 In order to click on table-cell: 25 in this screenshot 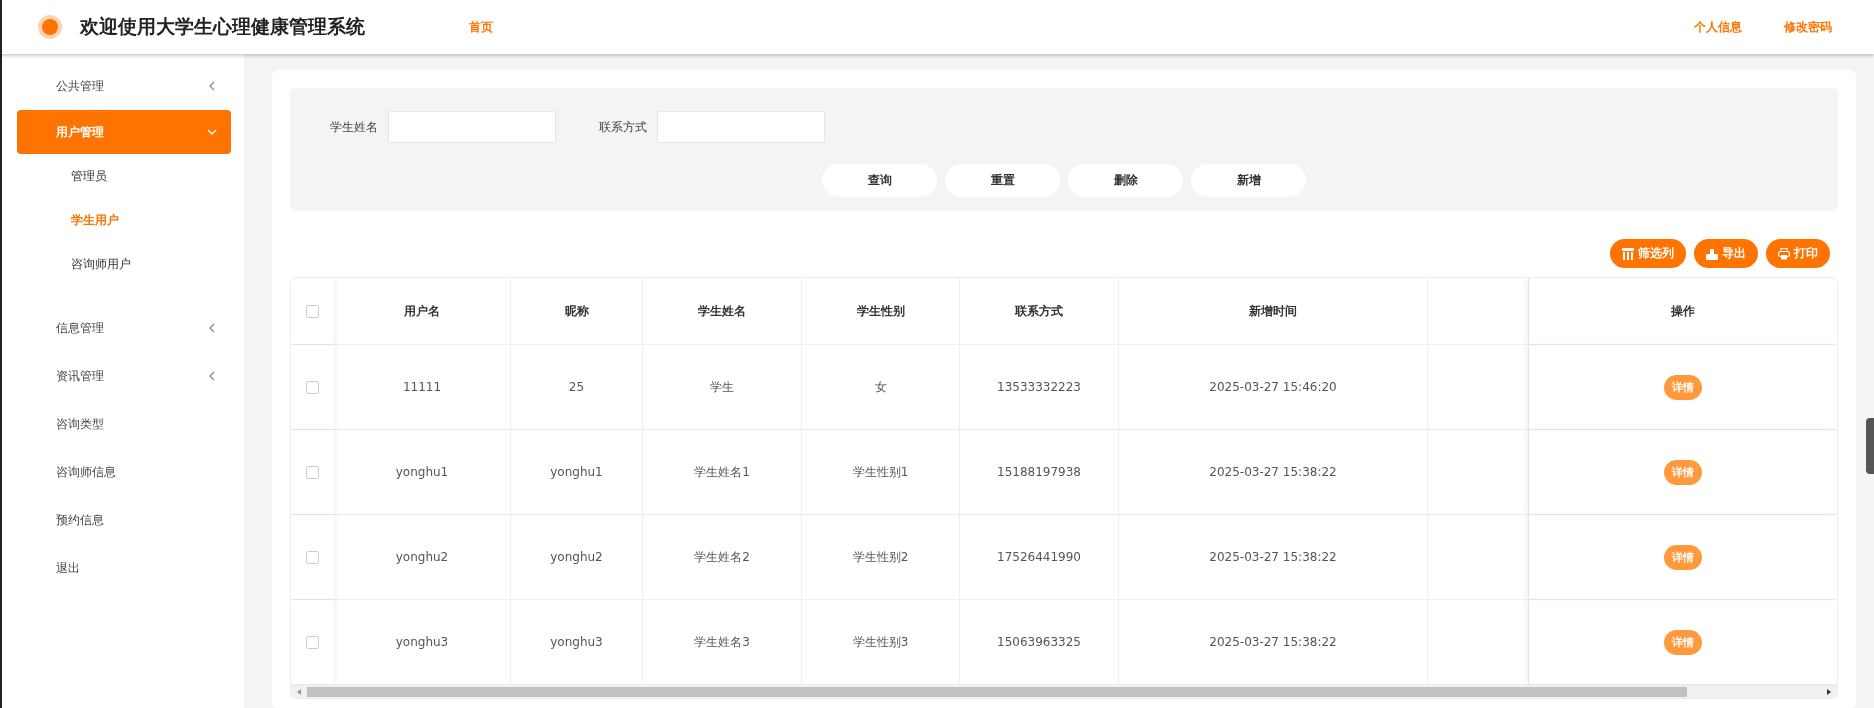, I will do `click(577, 387)`.